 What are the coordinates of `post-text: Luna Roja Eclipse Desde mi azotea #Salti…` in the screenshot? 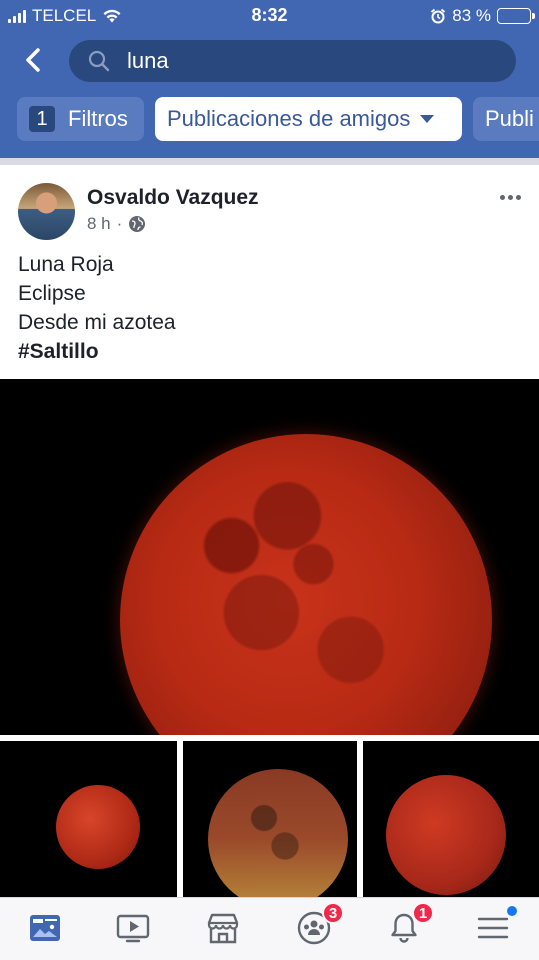 It's located at (97, 308).